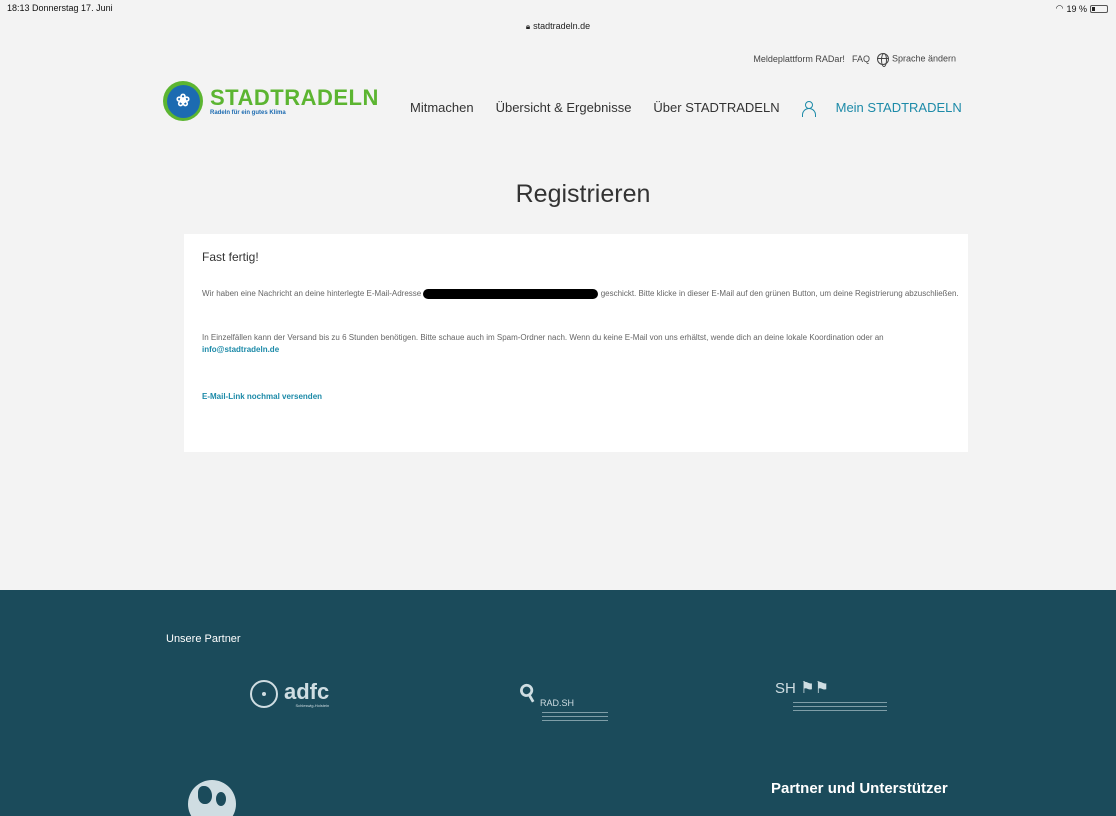  I want to click on nav-mitmachen: Mitmachen, so click(442, 107).